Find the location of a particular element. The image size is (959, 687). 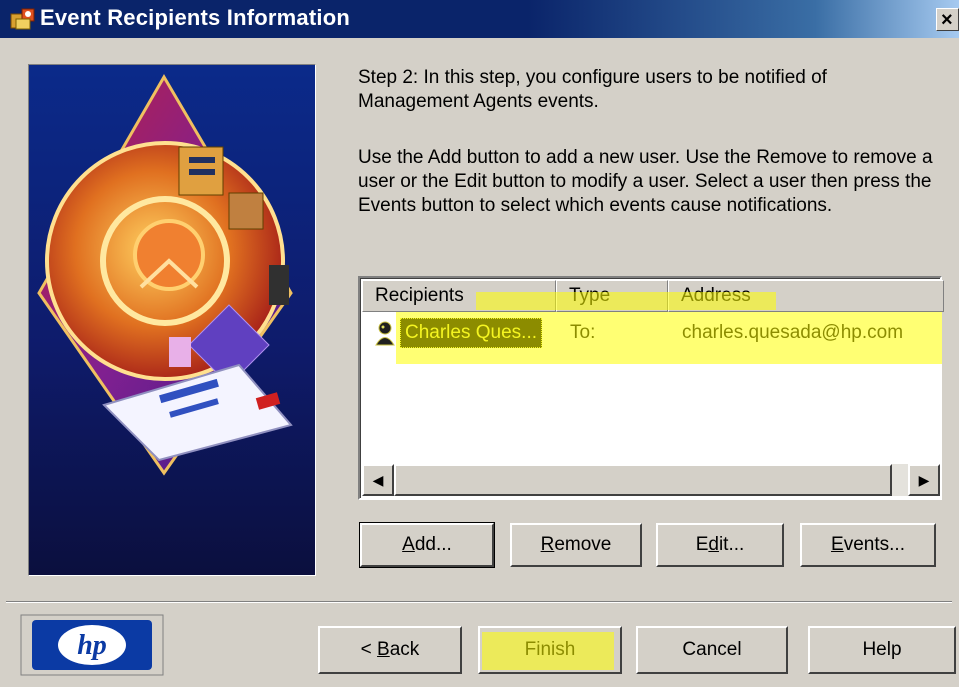

list-header: Recipients Type Address is located at coordinates (653, 296).